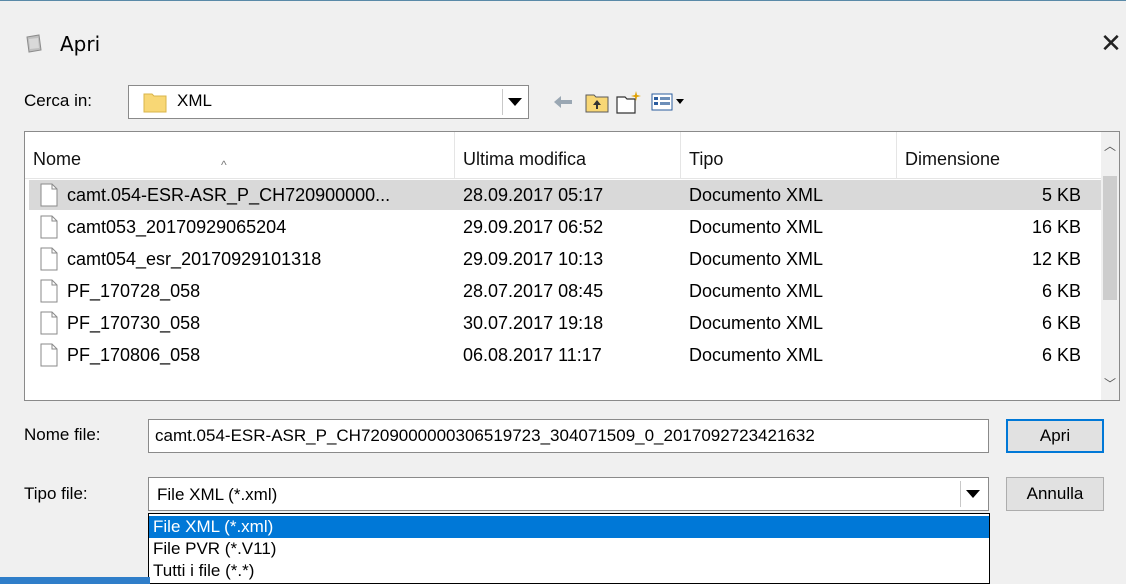 This screenshot has height=584, width=1126. I want to click on file-name: PF_170728_058, so click(134, 291).